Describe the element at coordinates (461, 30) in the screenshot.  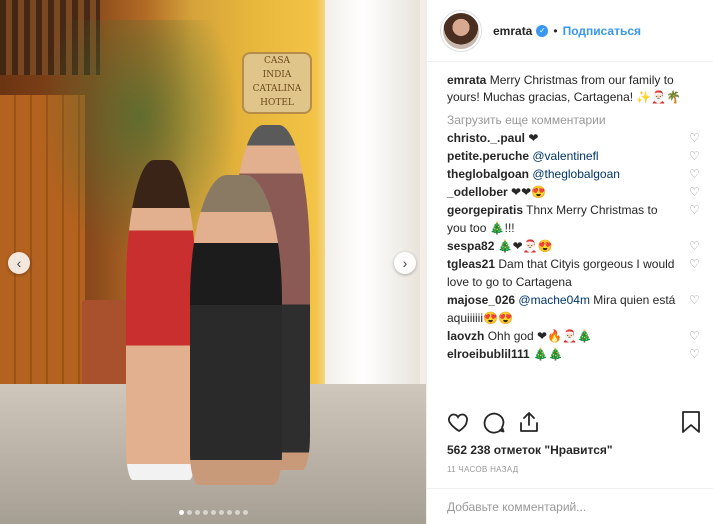
I see `avatar` at that location.